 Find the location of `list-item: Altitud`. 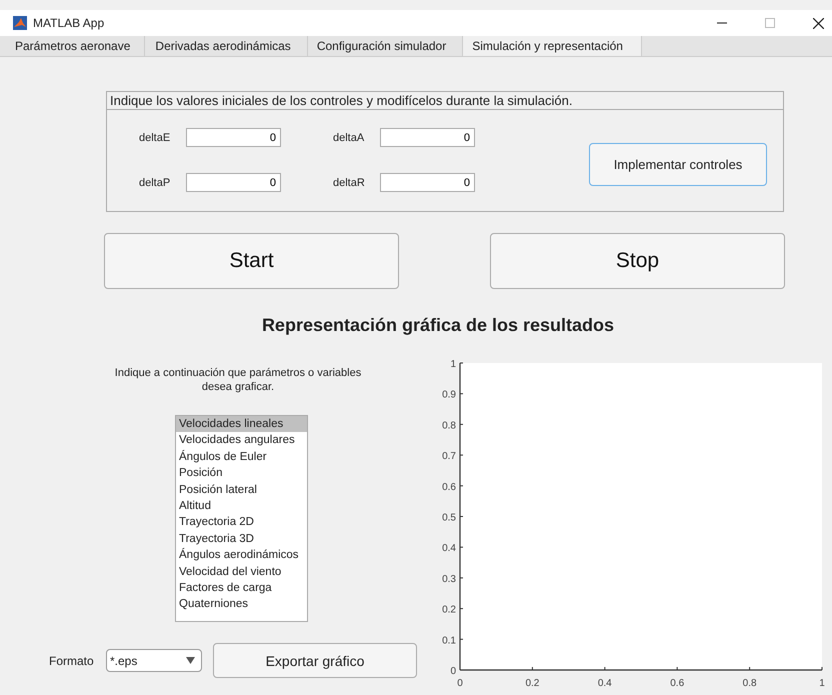

list-item: Altitud is located at coordinates (241, 506).